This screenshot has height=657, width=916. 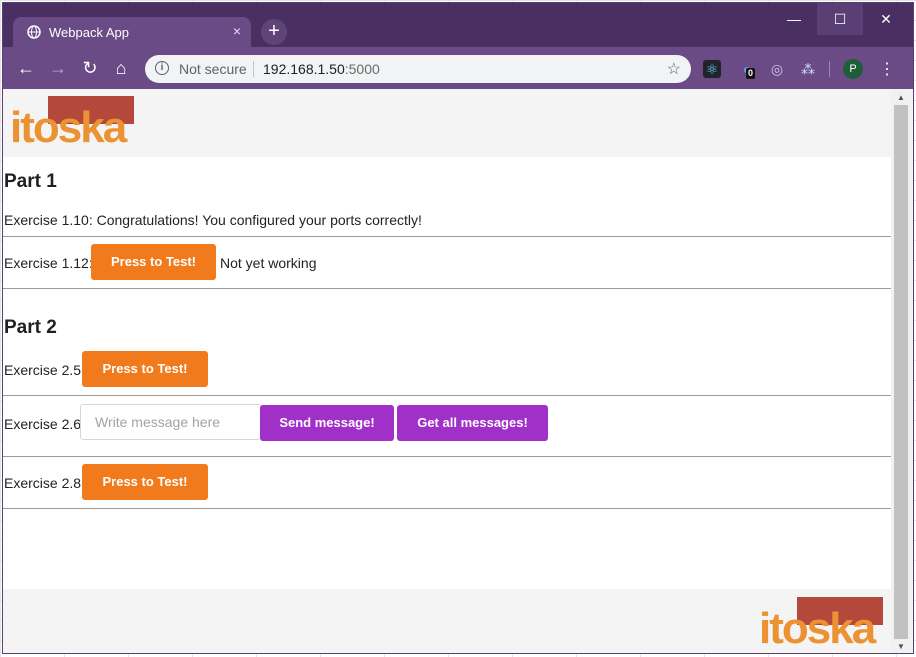 I want to click on exercise-1-12-label: Exercise 1.12:, so click(x=48, y=263).